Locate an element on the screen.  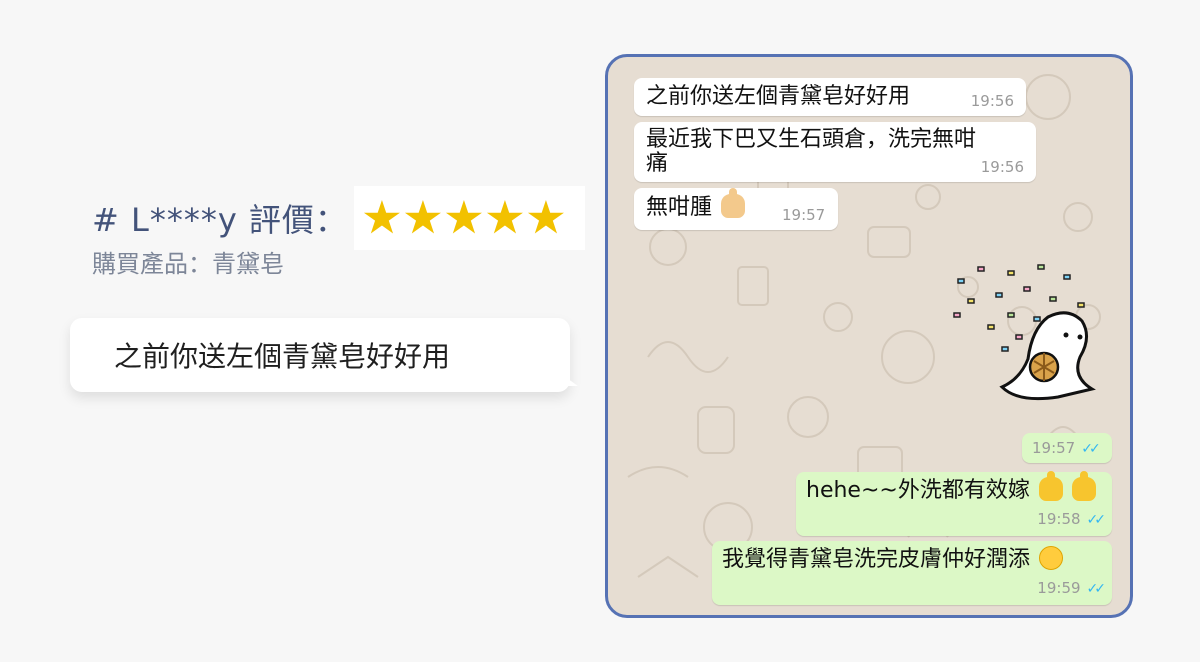
message-time: 19:59 ✓✓ is located at coordinates (1072, 588).